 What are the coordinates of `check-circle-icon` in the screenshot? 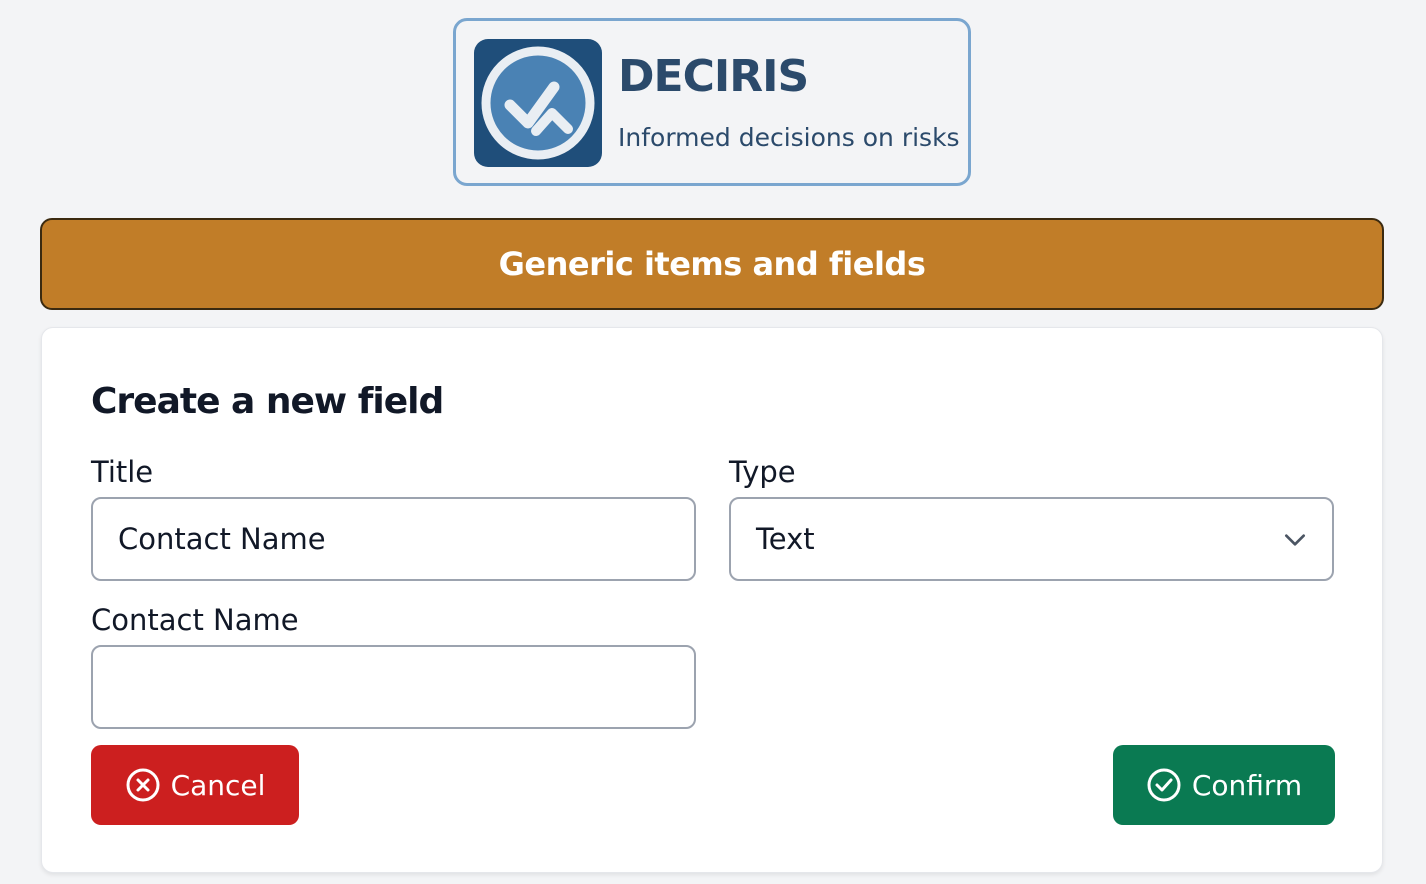 It's located at (1164, 785).